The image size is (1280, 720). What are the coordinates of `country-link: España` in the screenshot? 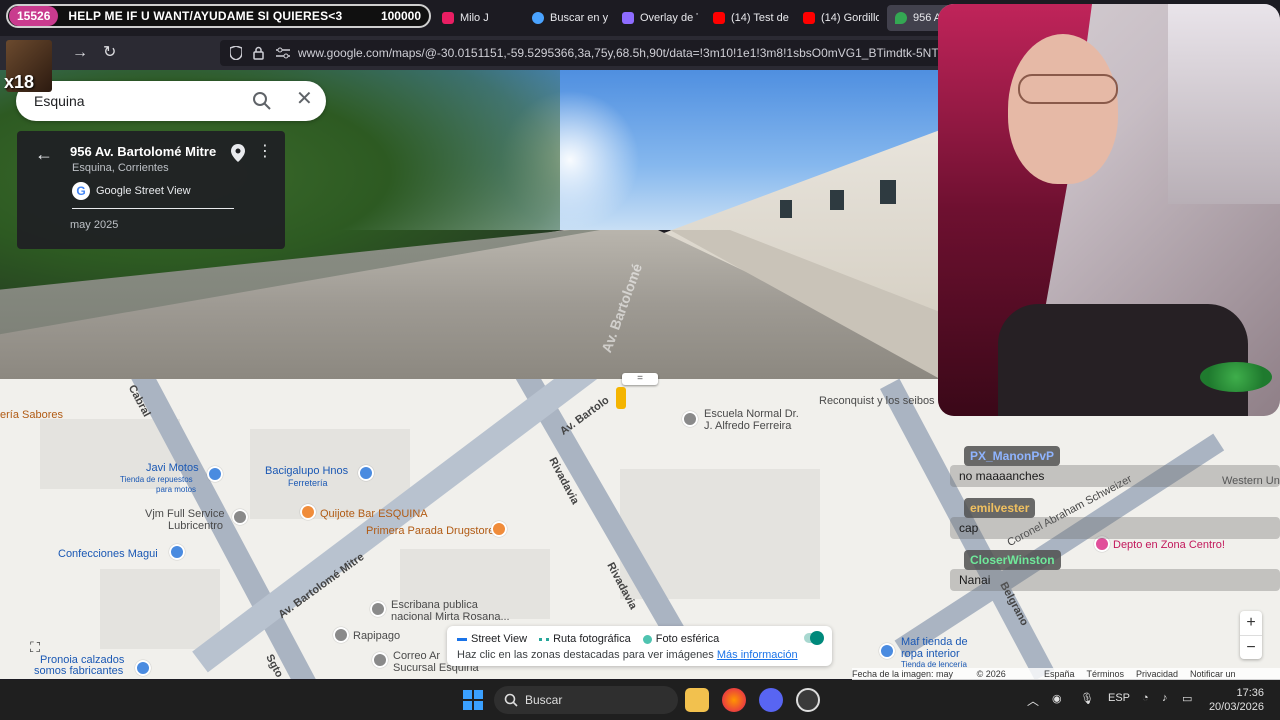 It's located at (1059, 674).